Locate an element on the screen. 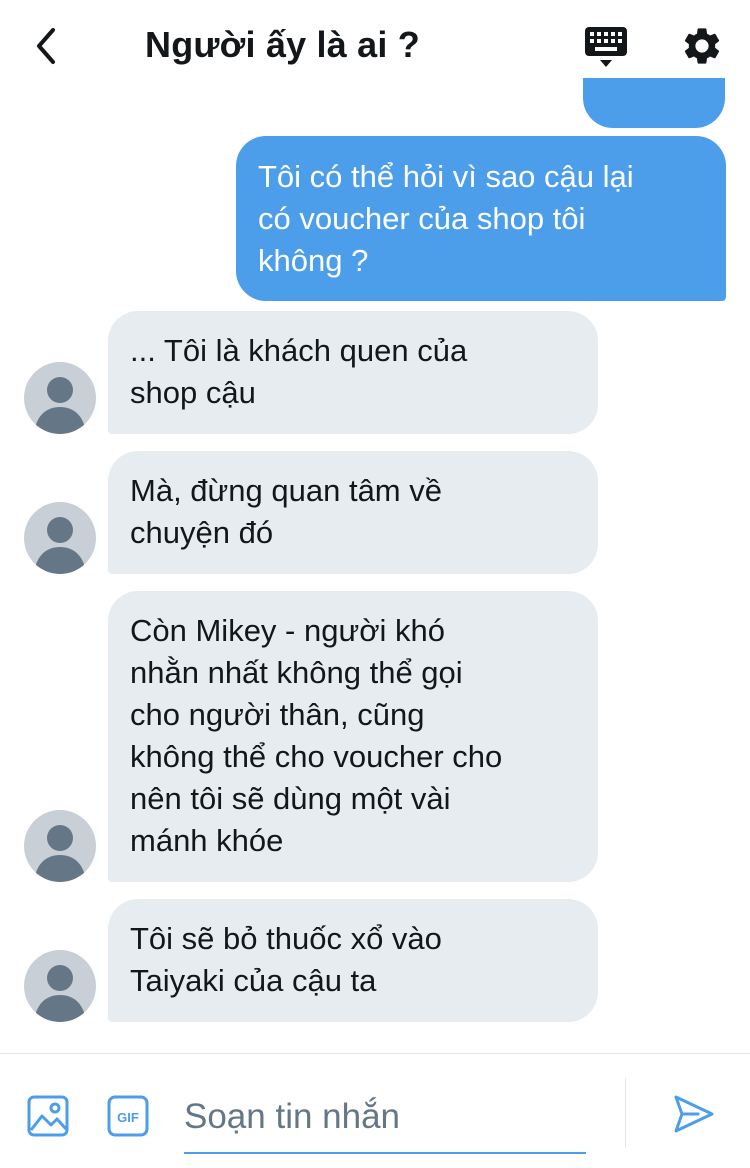 The height and width of the screenshot is (1168, 750). add-gif-button: GIF is located at coordinates (128, 1116).